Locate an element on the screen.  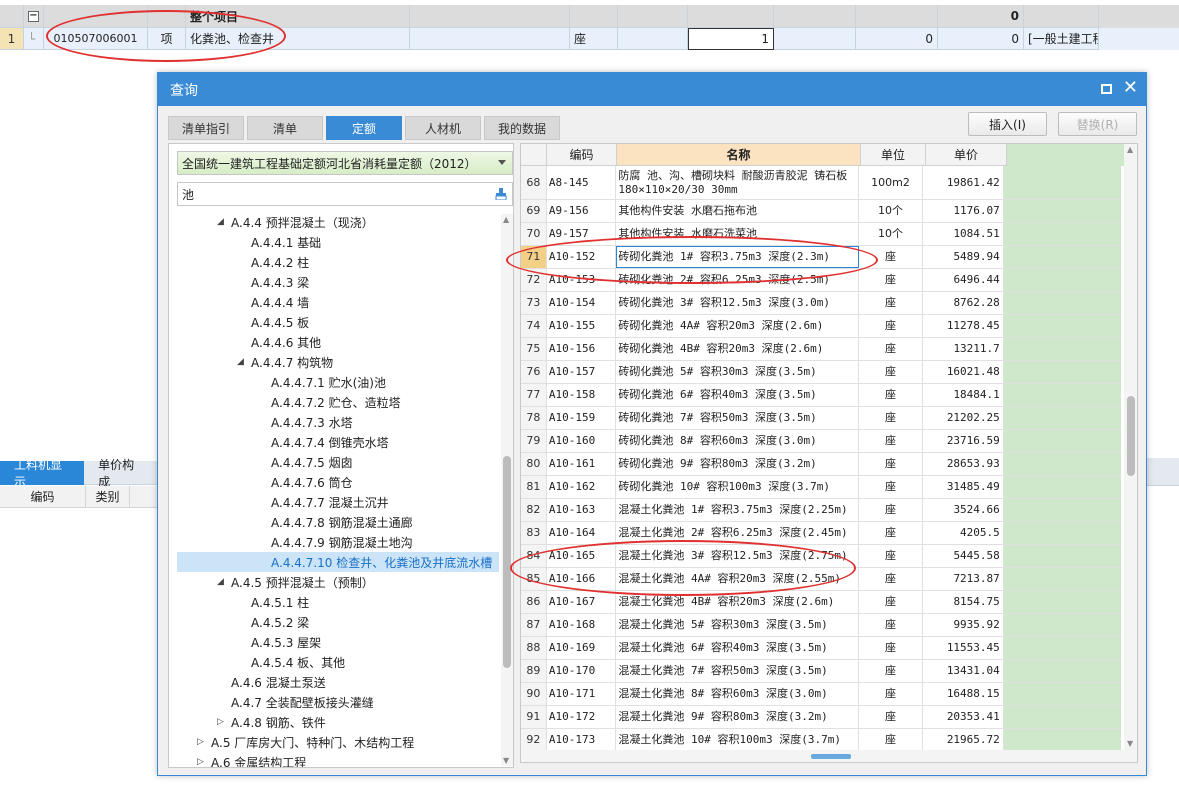
tree-node: ▷ A.5 厂库房大门、特种门、木结构工程 is located at coordinates (291, 742).